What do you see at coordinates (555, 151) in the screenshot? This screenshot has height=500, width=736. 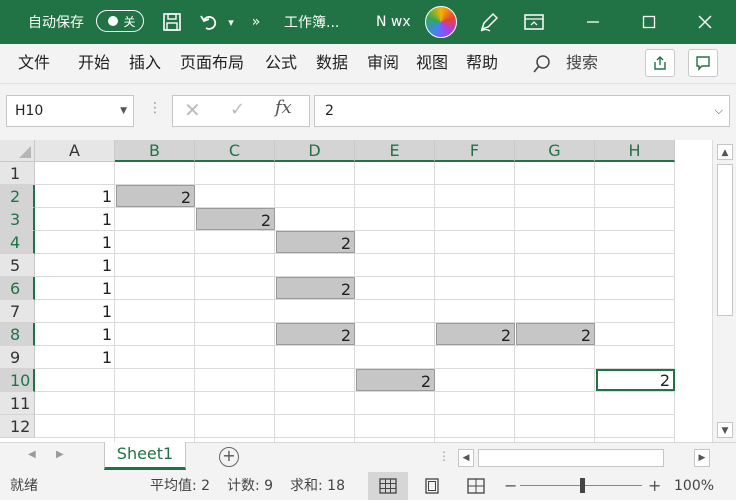 I see `column-header-g: G` at bounding box center [555, 151].